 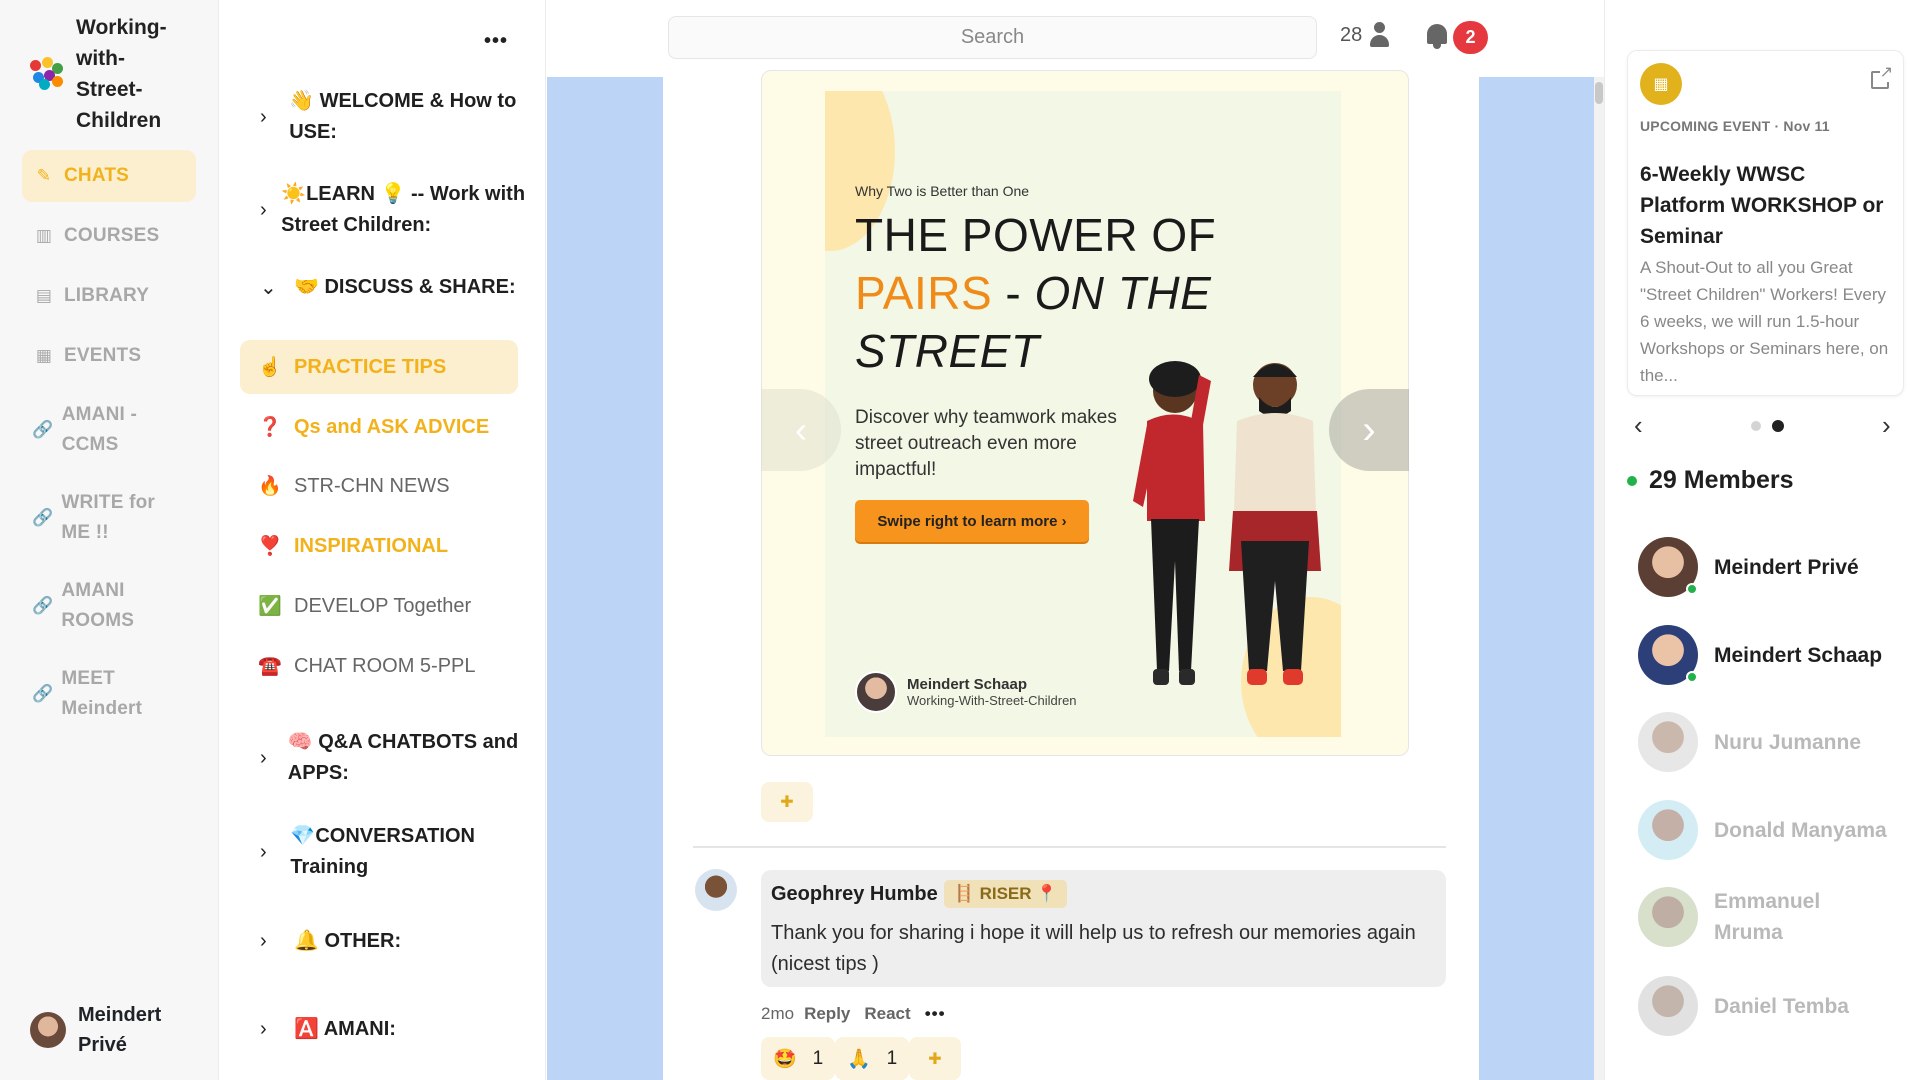 I want to click on poster-author-org: Working-With-Street-Children, so click(x=992, y=700).